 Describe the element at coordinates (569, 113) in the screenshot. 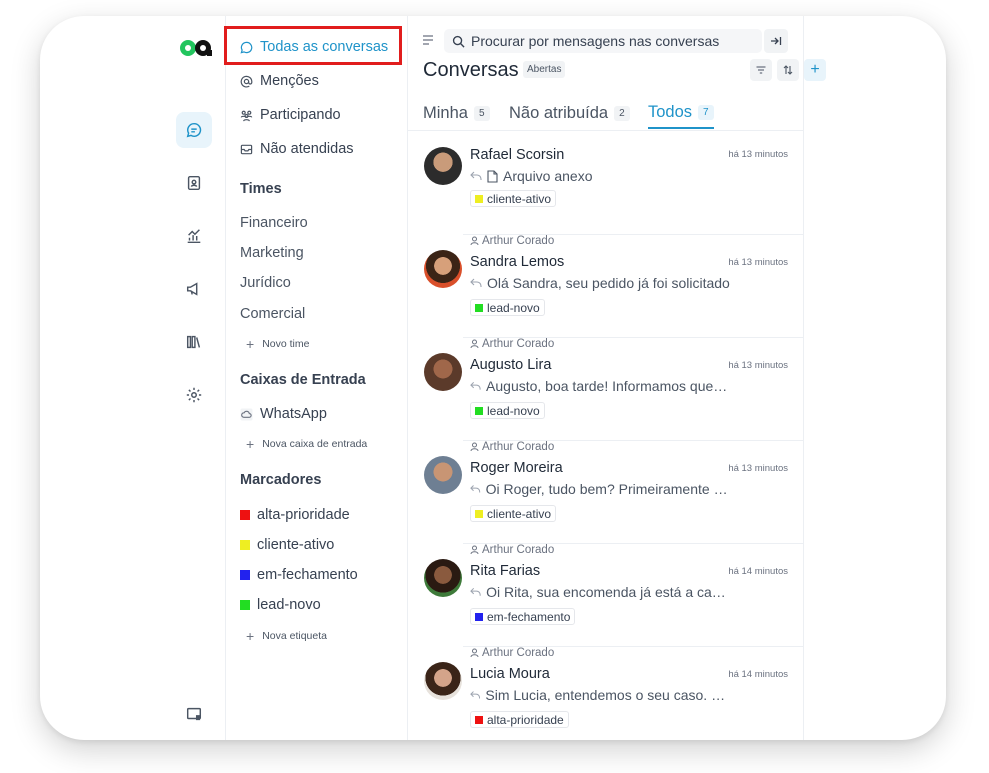

I see `tab-nao-atribuida: Não atribuída 2` at that location.